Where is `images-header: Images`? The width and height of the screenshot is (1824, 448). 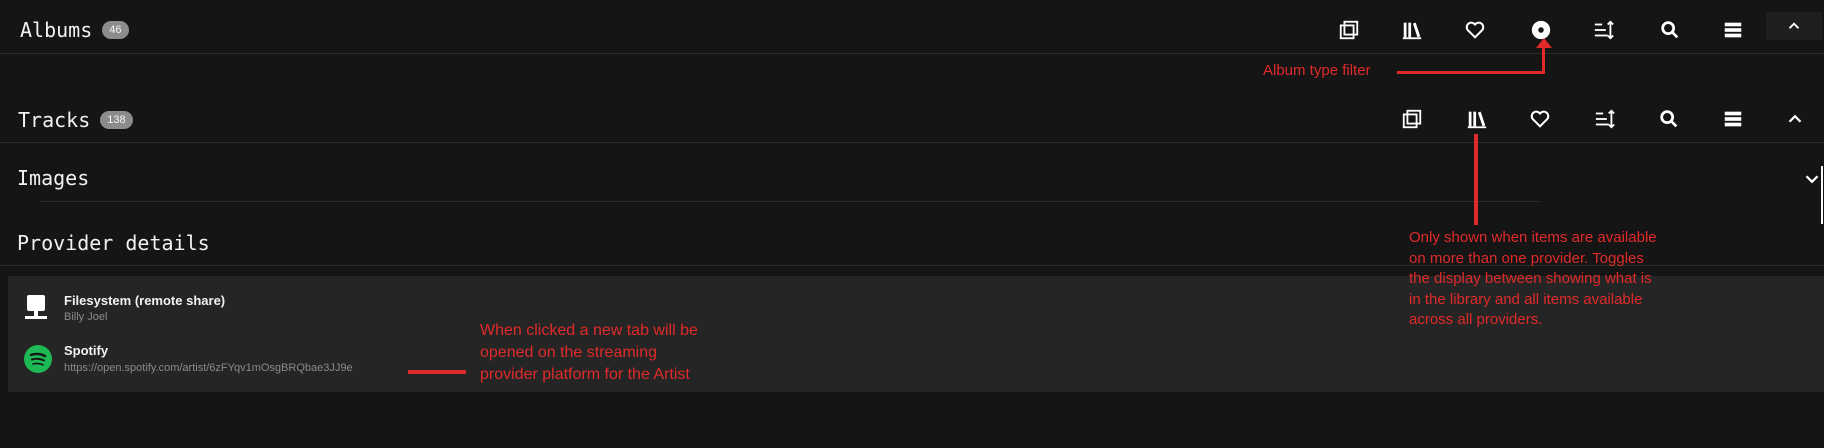
images-header: Images is located at coordinates (53, 178).